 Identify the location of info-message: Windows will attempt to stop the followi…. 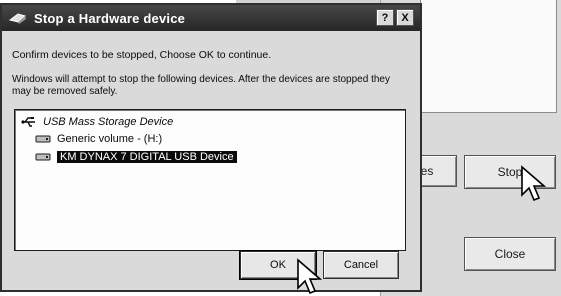
(201, 85).